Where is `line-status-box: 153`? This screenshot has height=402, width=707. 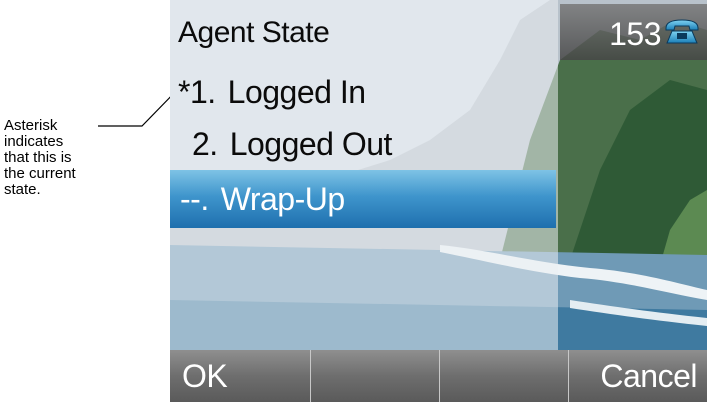 line-status-box: 153 is located at coordinates (633, 32).